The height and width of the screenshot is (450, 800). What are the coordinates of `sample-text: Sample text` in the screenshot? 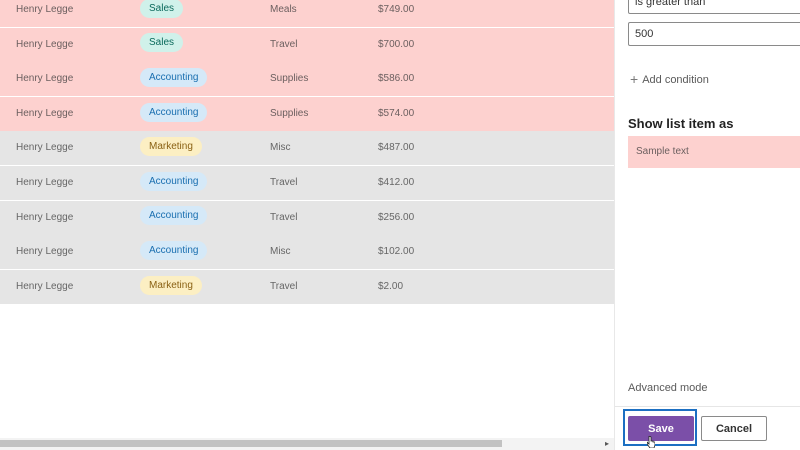 It's located at (662, 151).